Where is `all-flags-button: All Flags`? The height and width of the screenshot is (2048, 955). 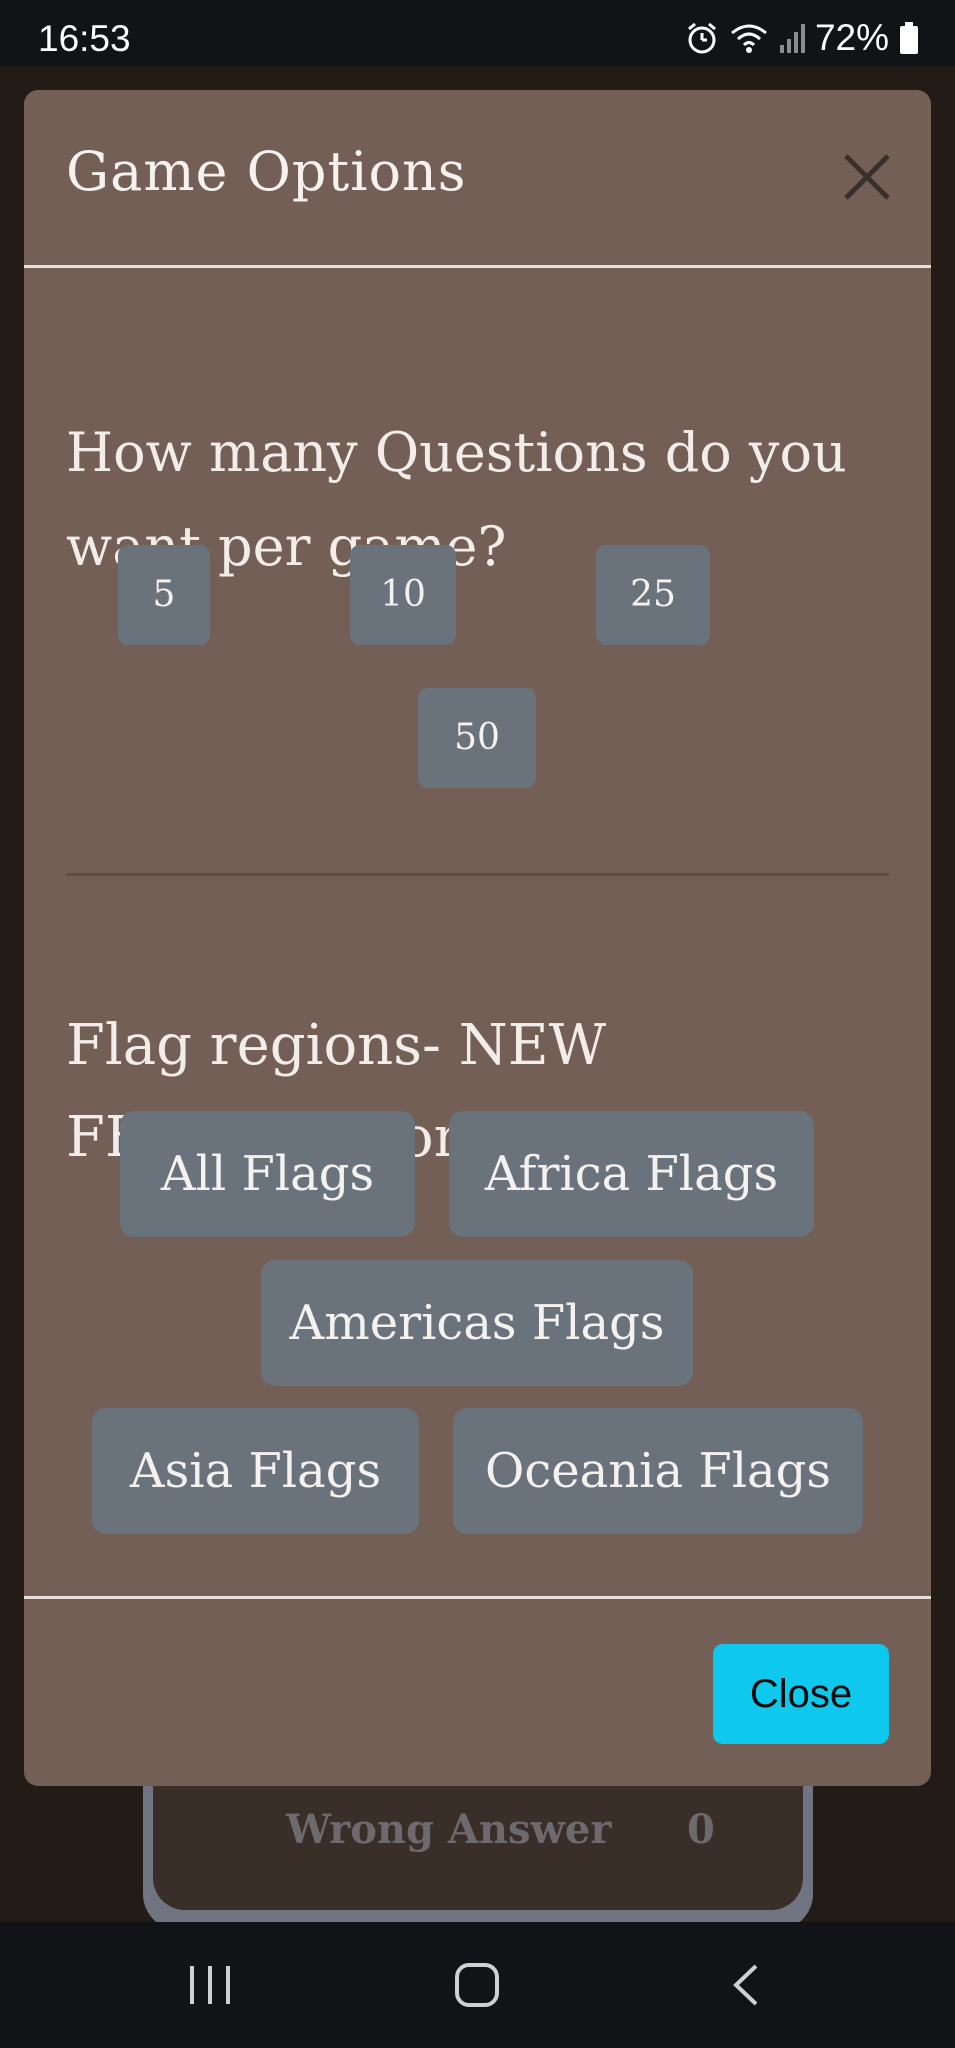
all-flags-button: All Flags is located at coordinates (267, 1174).